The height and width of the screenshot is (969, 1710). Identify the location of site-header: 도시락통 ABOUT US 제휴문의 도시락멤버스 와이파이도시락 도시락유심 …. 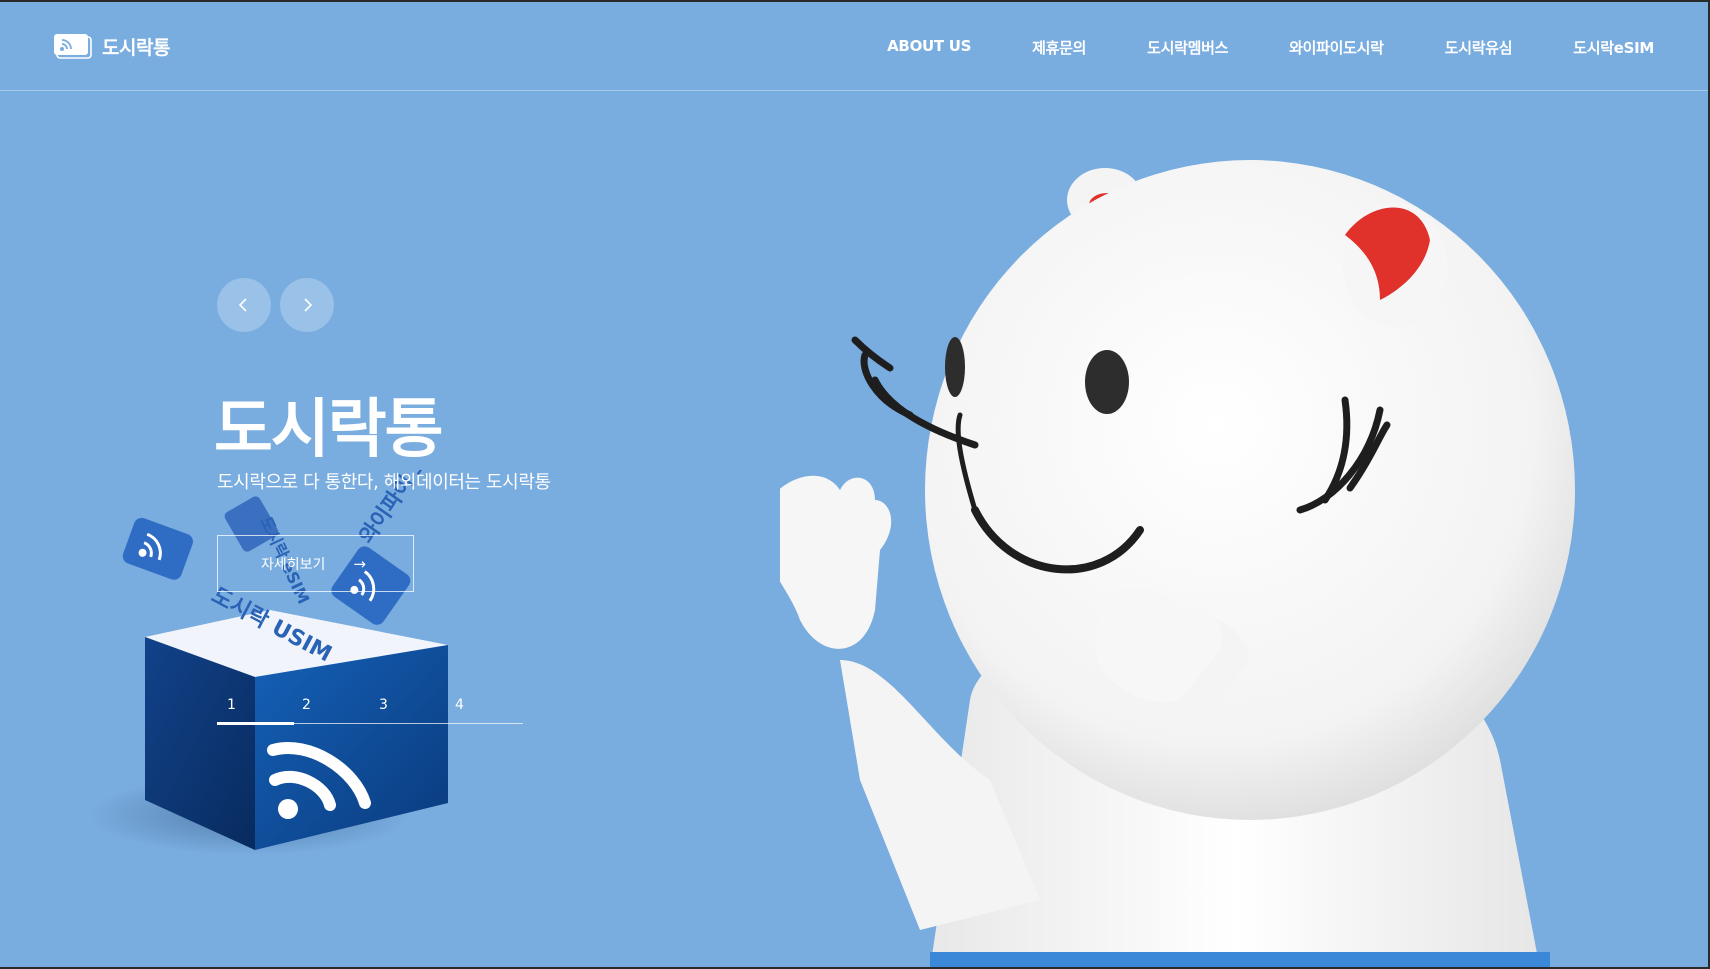
(855, 46).